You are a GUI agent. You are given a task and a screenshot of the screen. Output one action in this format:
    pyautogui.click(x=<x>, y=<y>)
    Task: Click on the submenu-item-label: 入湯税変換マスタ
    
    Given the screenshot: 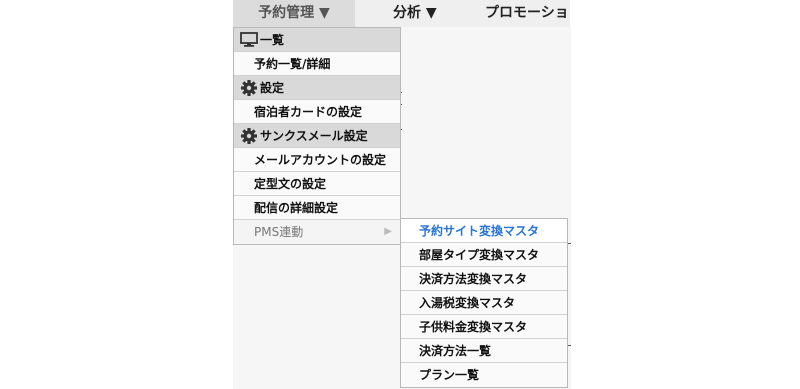 What is the action you would take?
    pyautogui.click(x=467, y=303)
    